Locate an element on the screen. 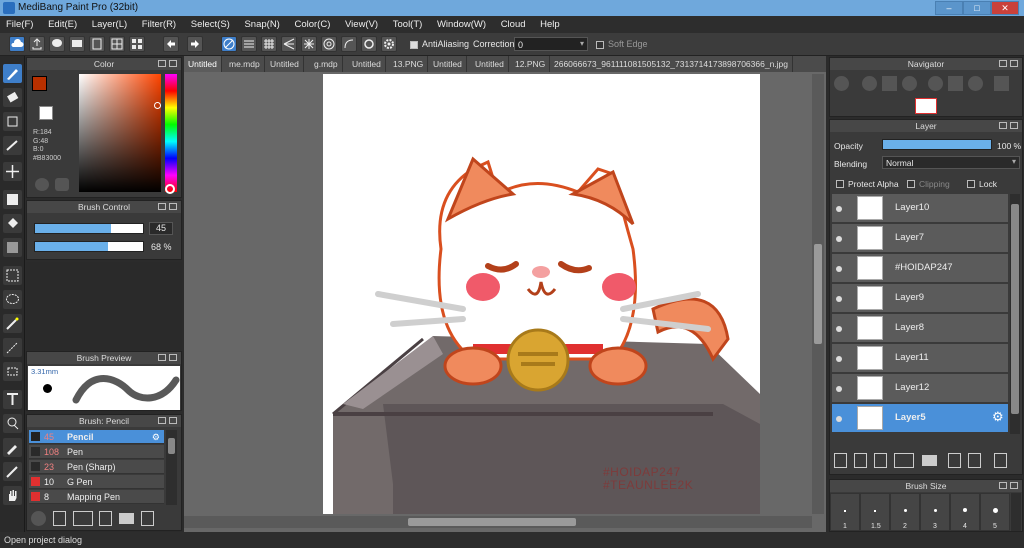  menu-edit: Edit(E) is located at coordinates (62, 23).